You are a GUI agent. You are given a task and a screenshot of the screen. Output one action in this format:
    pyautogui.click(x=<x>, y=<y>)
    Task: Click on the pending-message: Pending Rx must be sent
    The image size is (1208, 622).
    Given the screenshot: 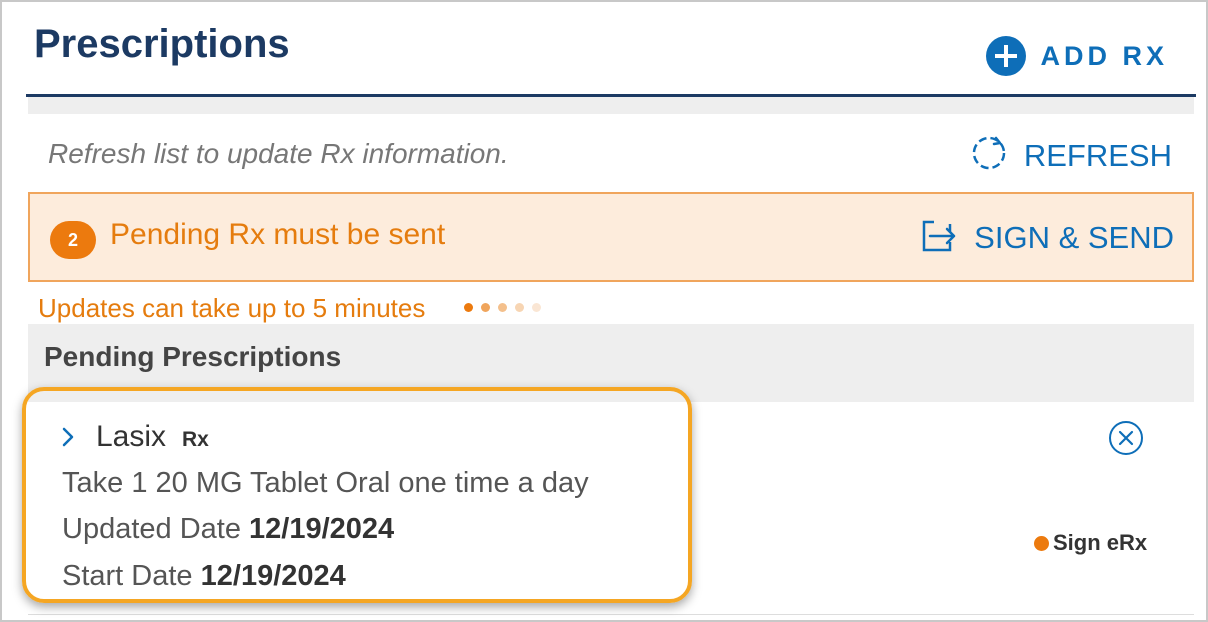 What is the action you would take?
    pyautogui.click(x=278, y=234)
    